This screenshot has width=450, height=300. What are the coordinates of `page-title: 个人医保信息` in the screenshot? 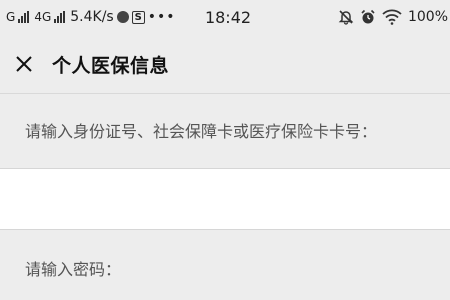 It's located at (111, 66).